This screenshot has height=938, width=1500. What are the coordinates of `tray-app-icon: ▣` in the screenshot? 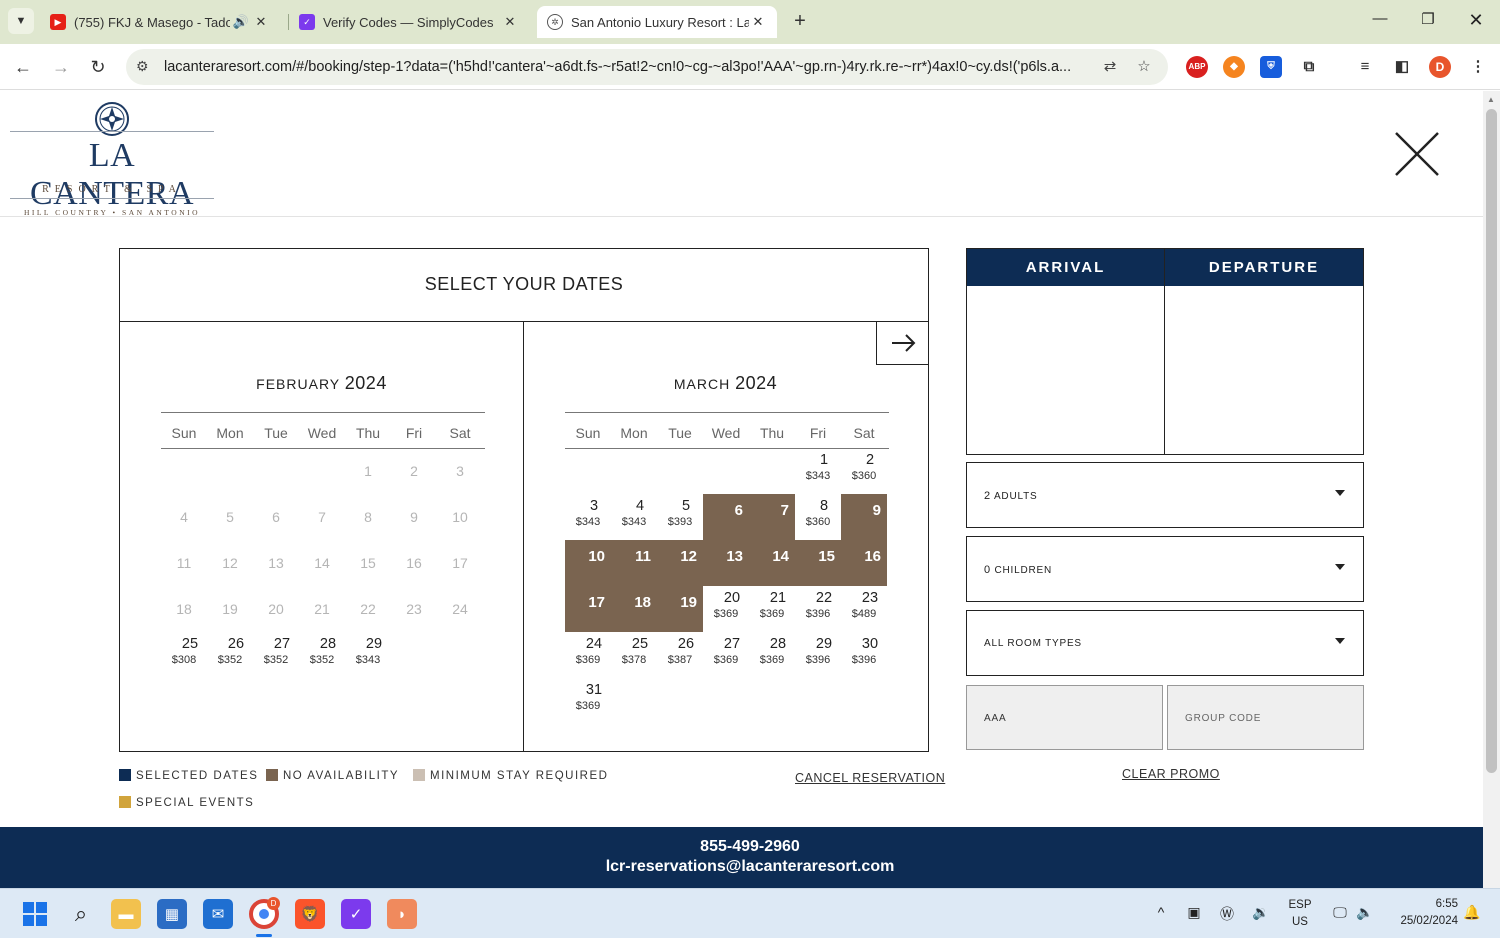 It's located at (1194, 914).